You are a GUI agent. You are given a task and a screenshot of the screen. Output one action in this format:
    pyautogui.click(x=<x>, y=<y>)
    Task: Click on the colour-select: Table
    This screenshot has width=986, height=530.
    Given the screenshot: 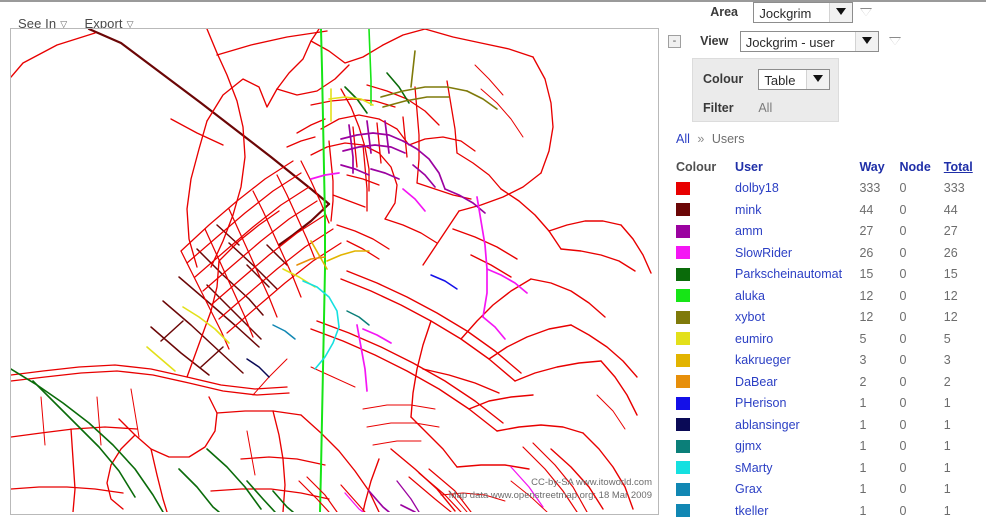 What is the action you would take?
    pyautogui.click(x=794, y=79)
    